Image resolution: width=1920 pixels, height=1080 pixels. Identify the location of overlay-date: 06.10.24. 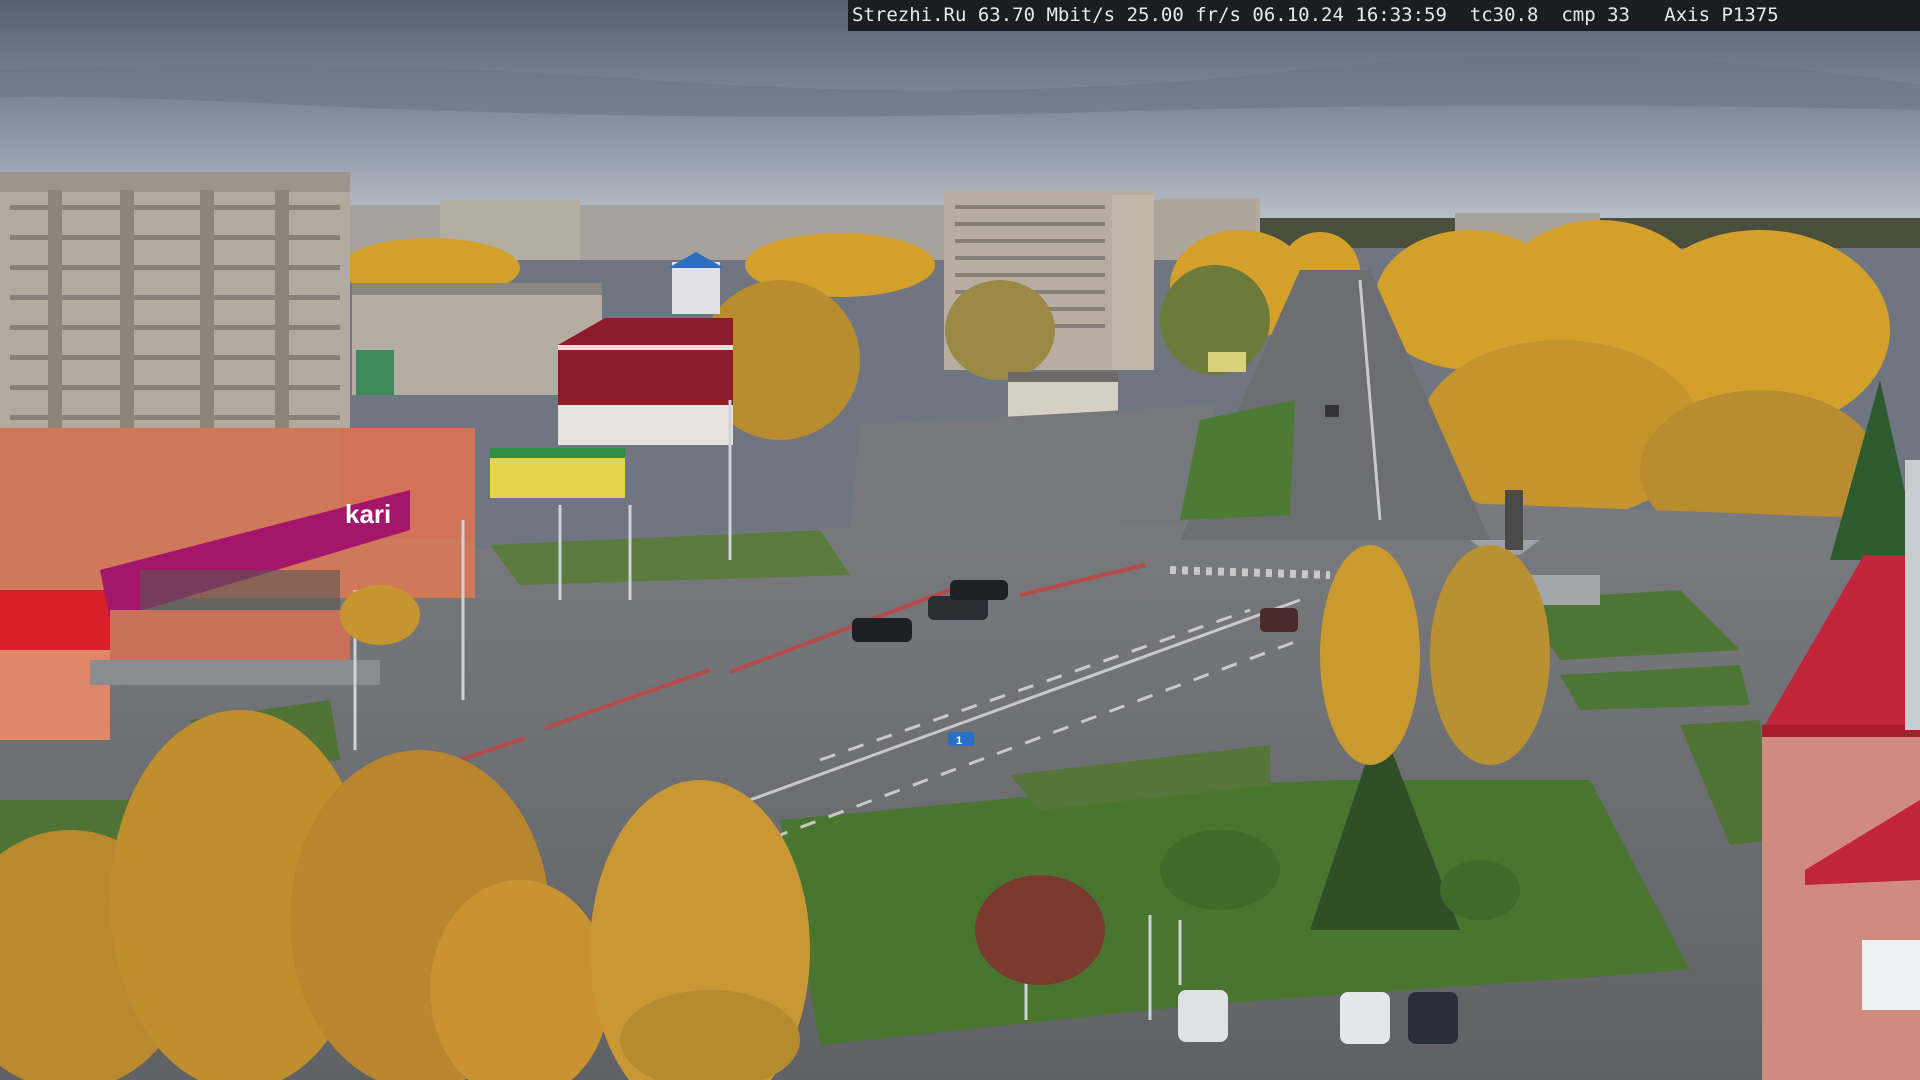
(1298, 15).